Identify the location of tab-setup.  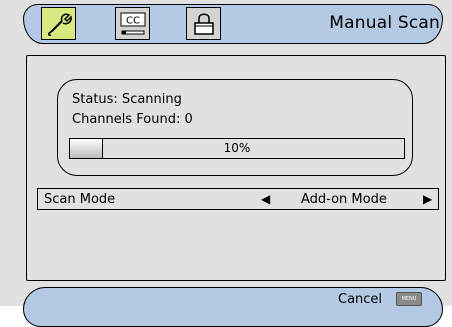
(58, 23).